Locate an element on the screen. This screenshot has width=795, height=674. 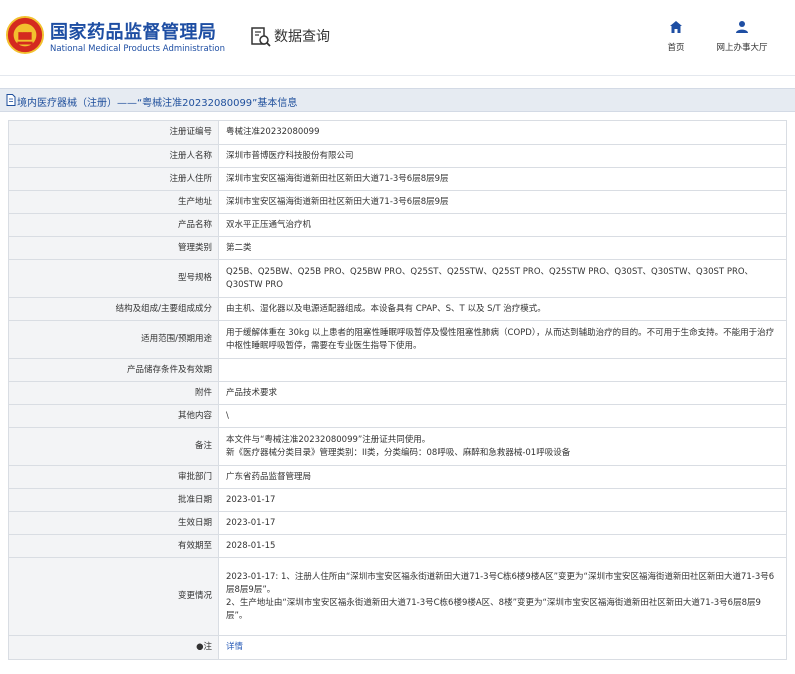
table-row: 注册人住所 深圳市宝安区福海街道新田社区新田大道71-3号6层8层9层 is located at coordinates (397, 179).